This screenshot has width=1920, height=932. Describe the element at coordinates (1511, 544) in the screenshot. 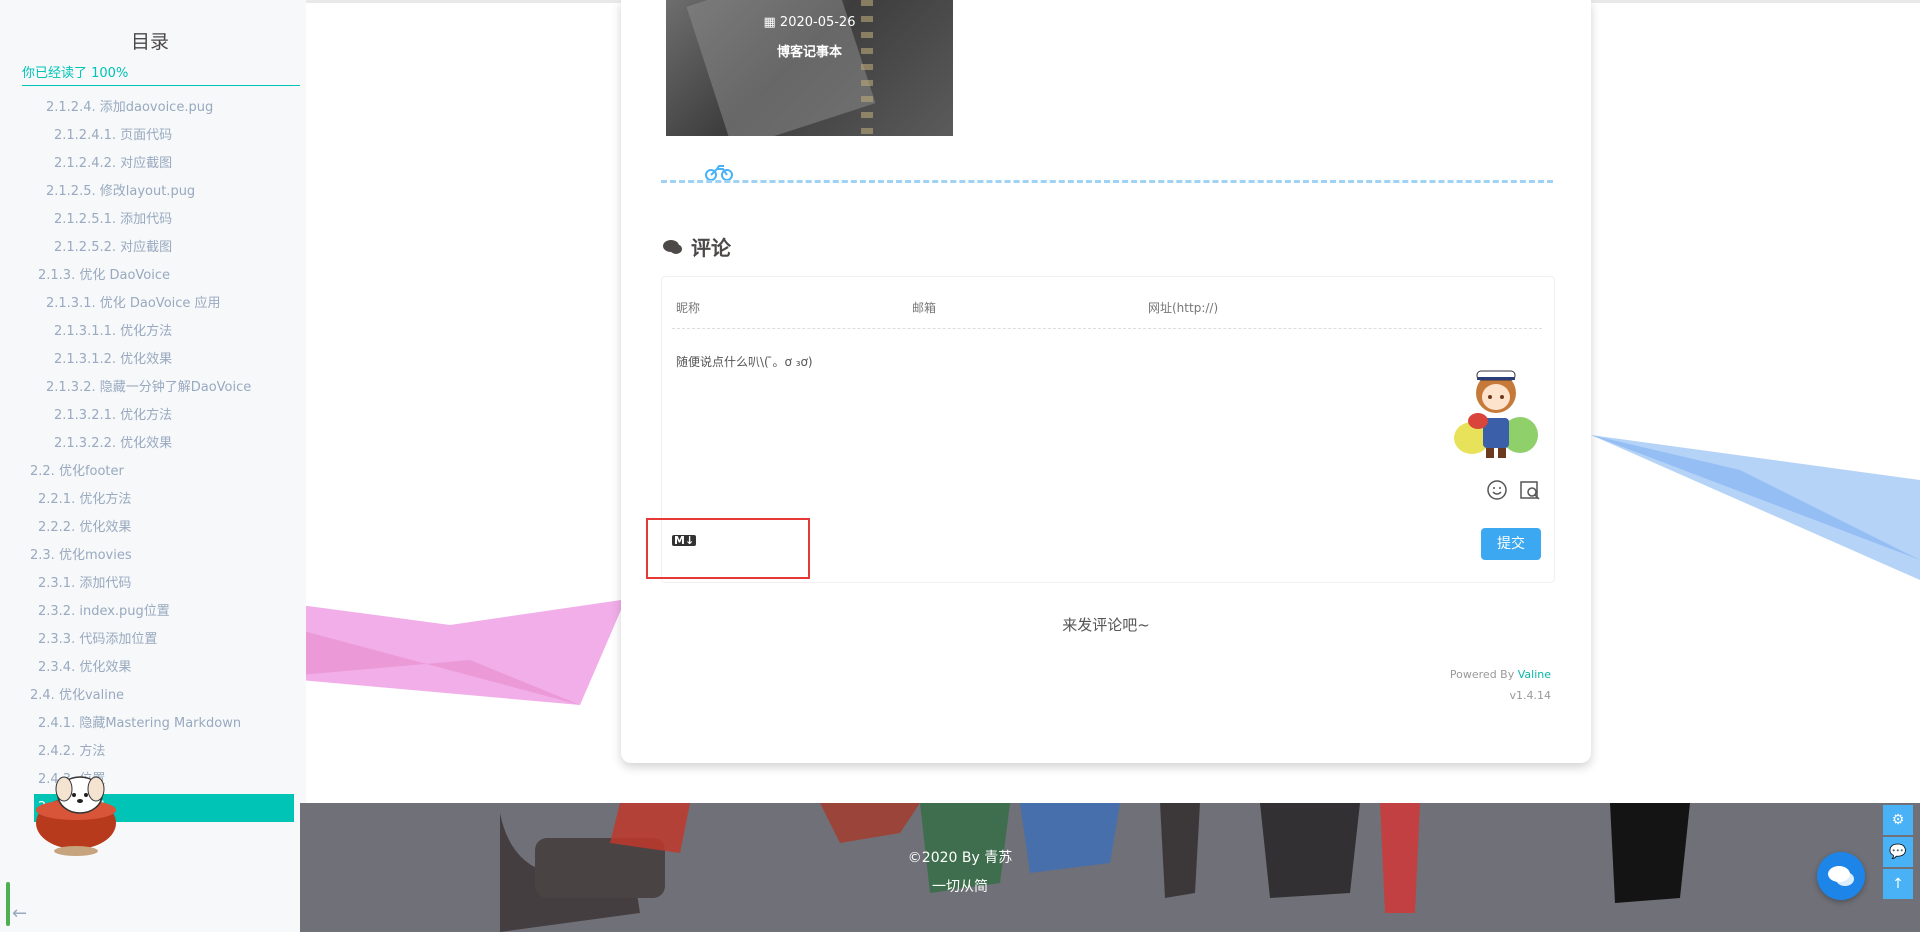

I see `submit-button: 提交` at that location.